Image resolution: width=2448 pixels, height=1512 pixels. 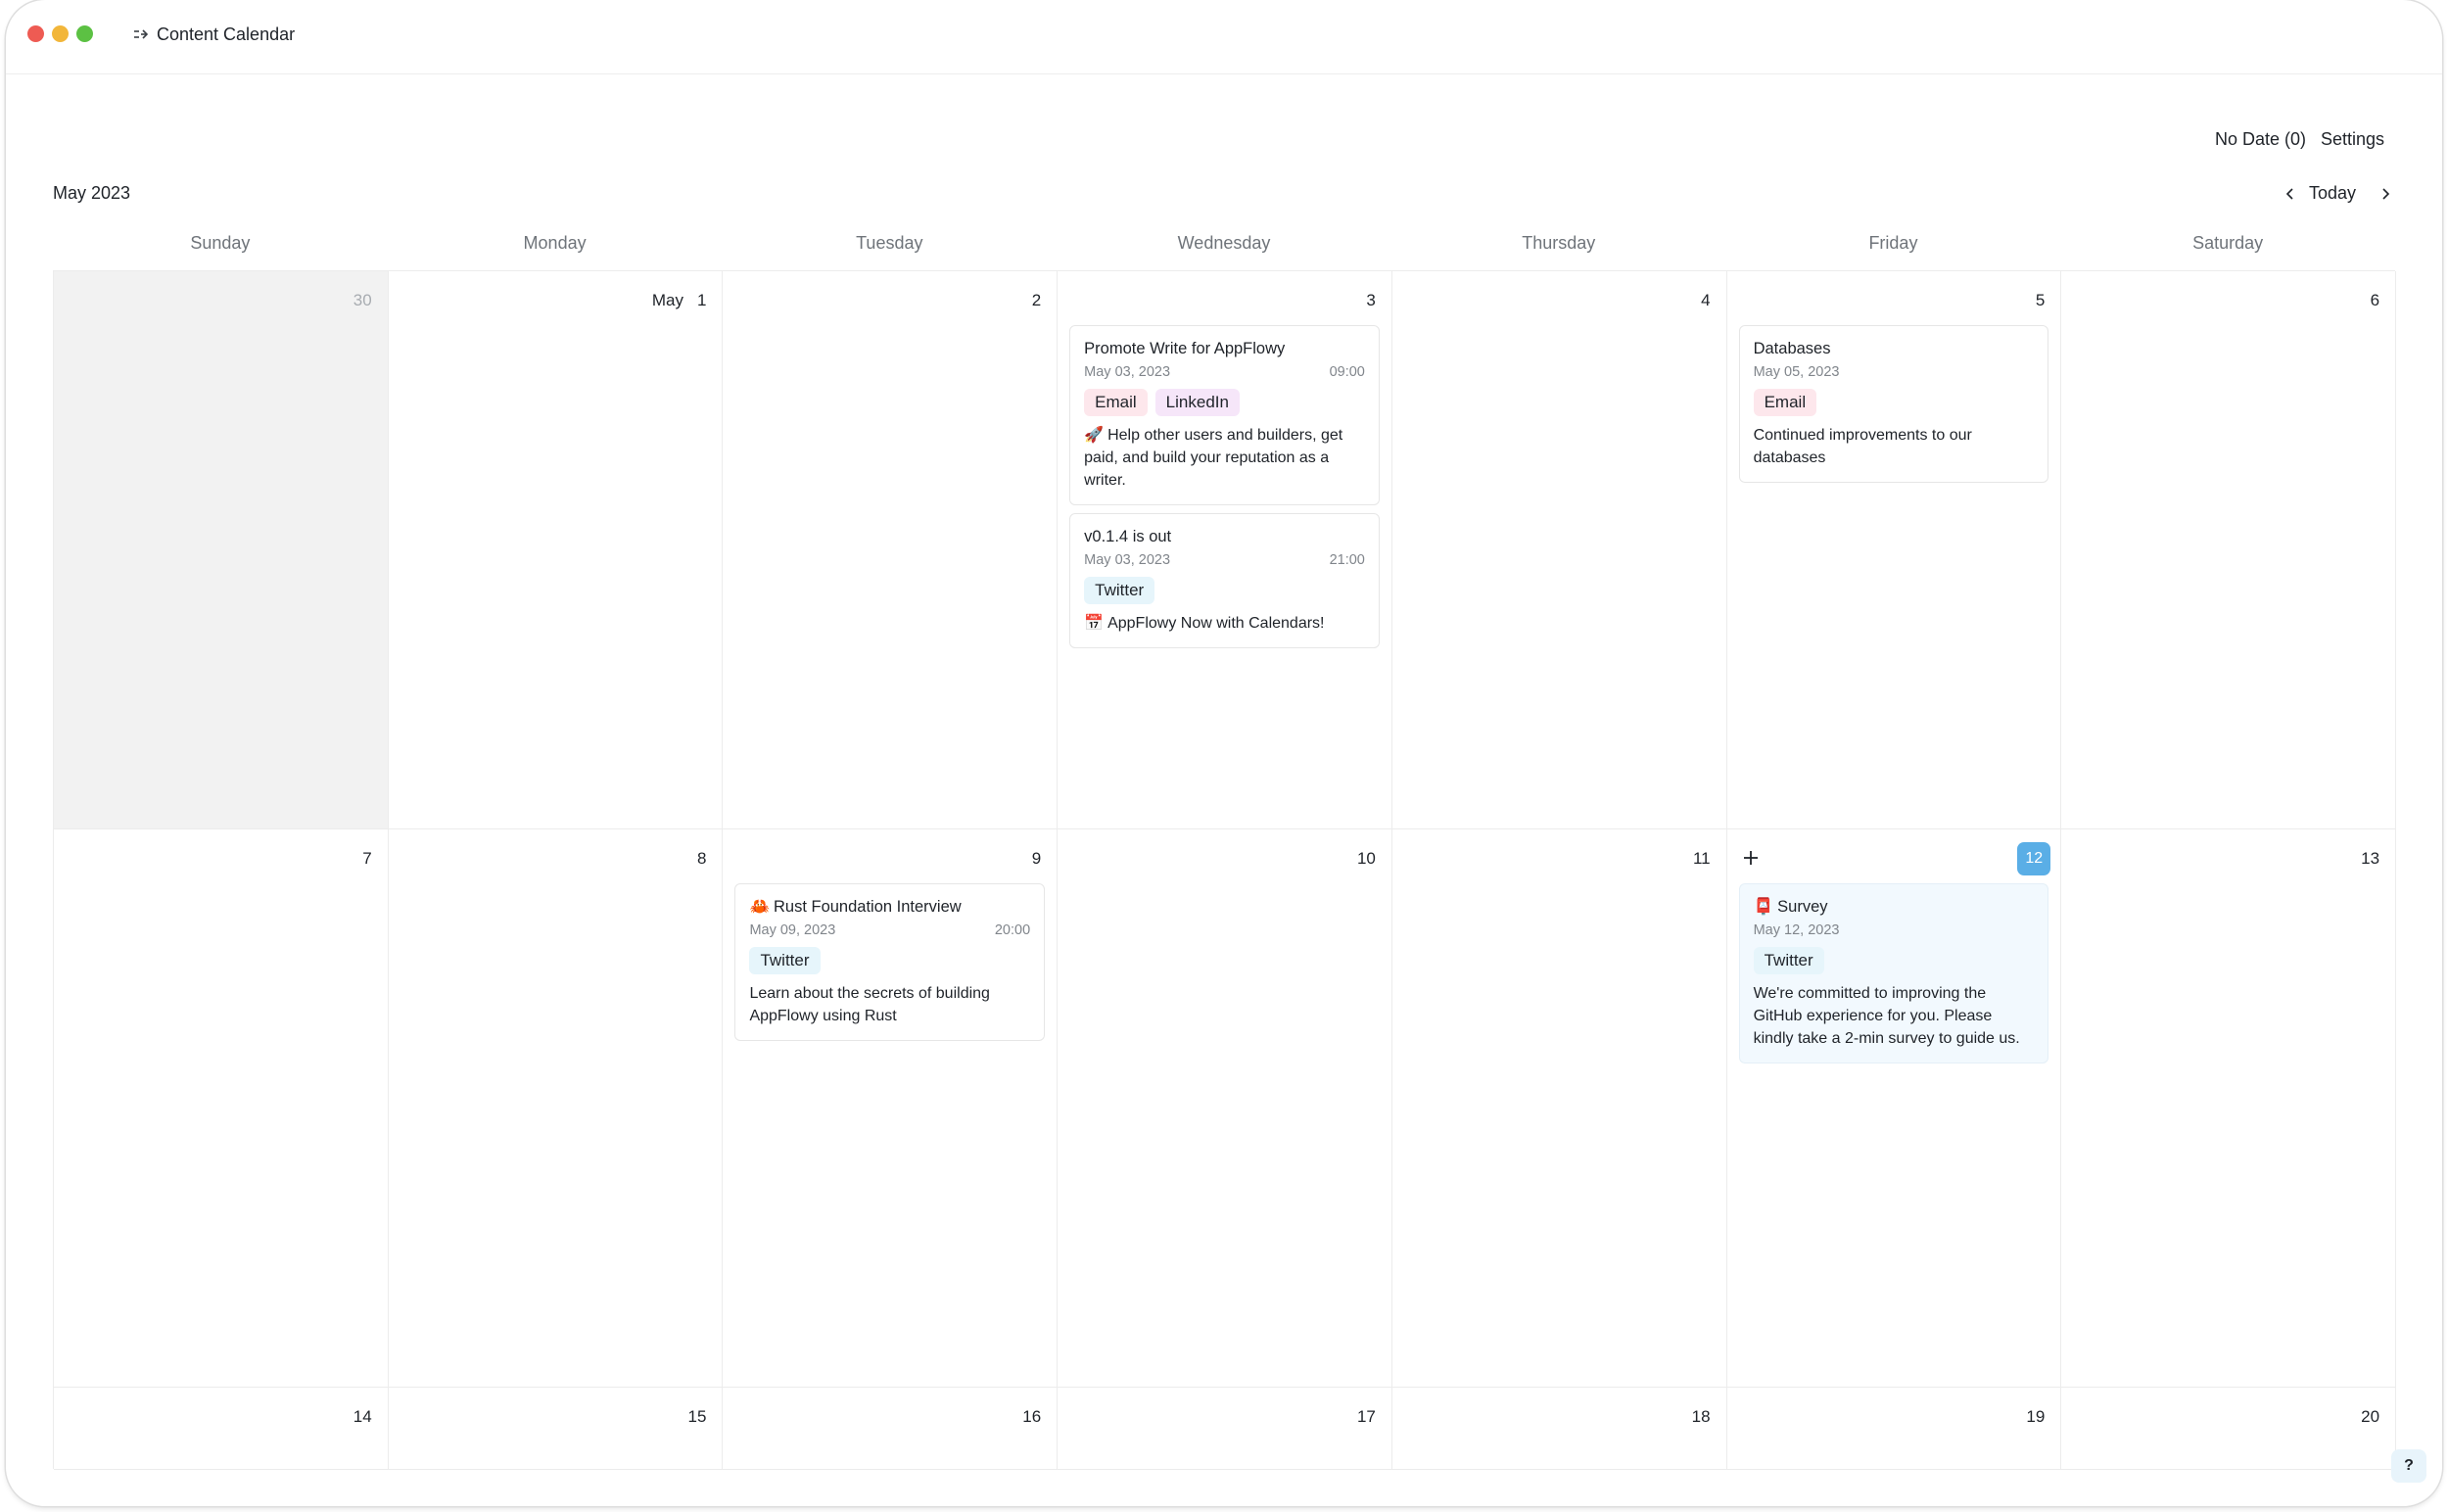 What do you see at coordinates (1893, 243) in the screenshot?
I see `weekday-label: Friday` at bounding box center [1893, 243].